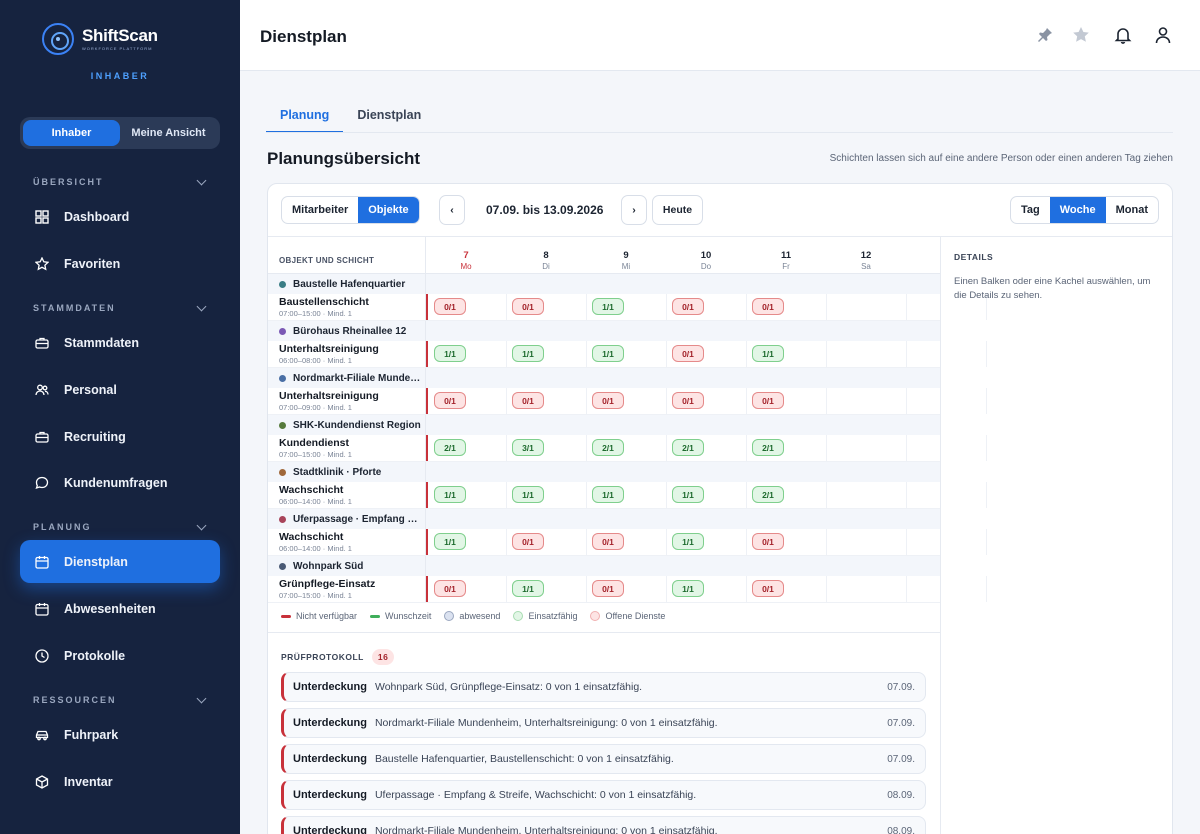  I want to click on sidebar-item-fuhrpark: Fuhrpark, so click(120, 734).